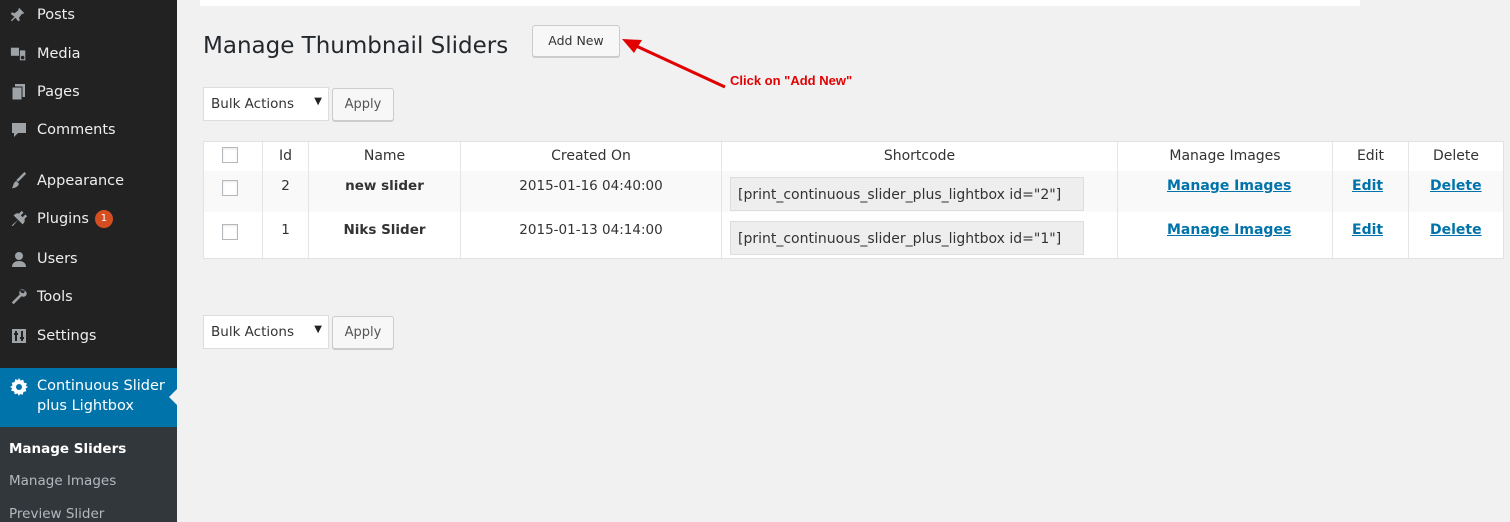 This screenshot has height=522, width=1510. I want to click on menu-item-posts: Posts, so click(88, 16).